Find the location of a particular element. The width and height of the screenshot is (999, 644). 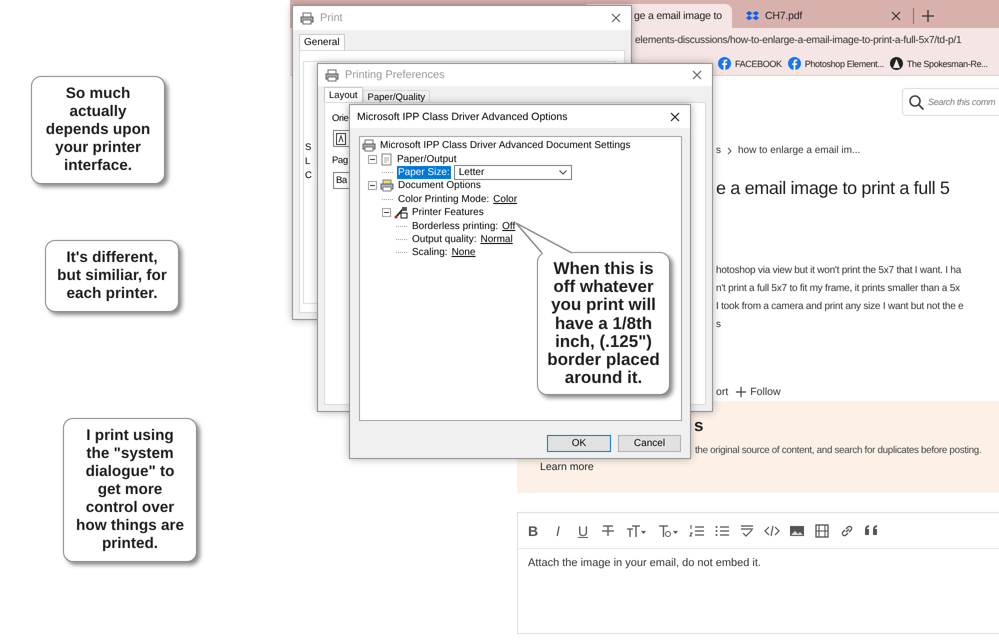

tree-item: Document Options is located at coordinates (439, 185).